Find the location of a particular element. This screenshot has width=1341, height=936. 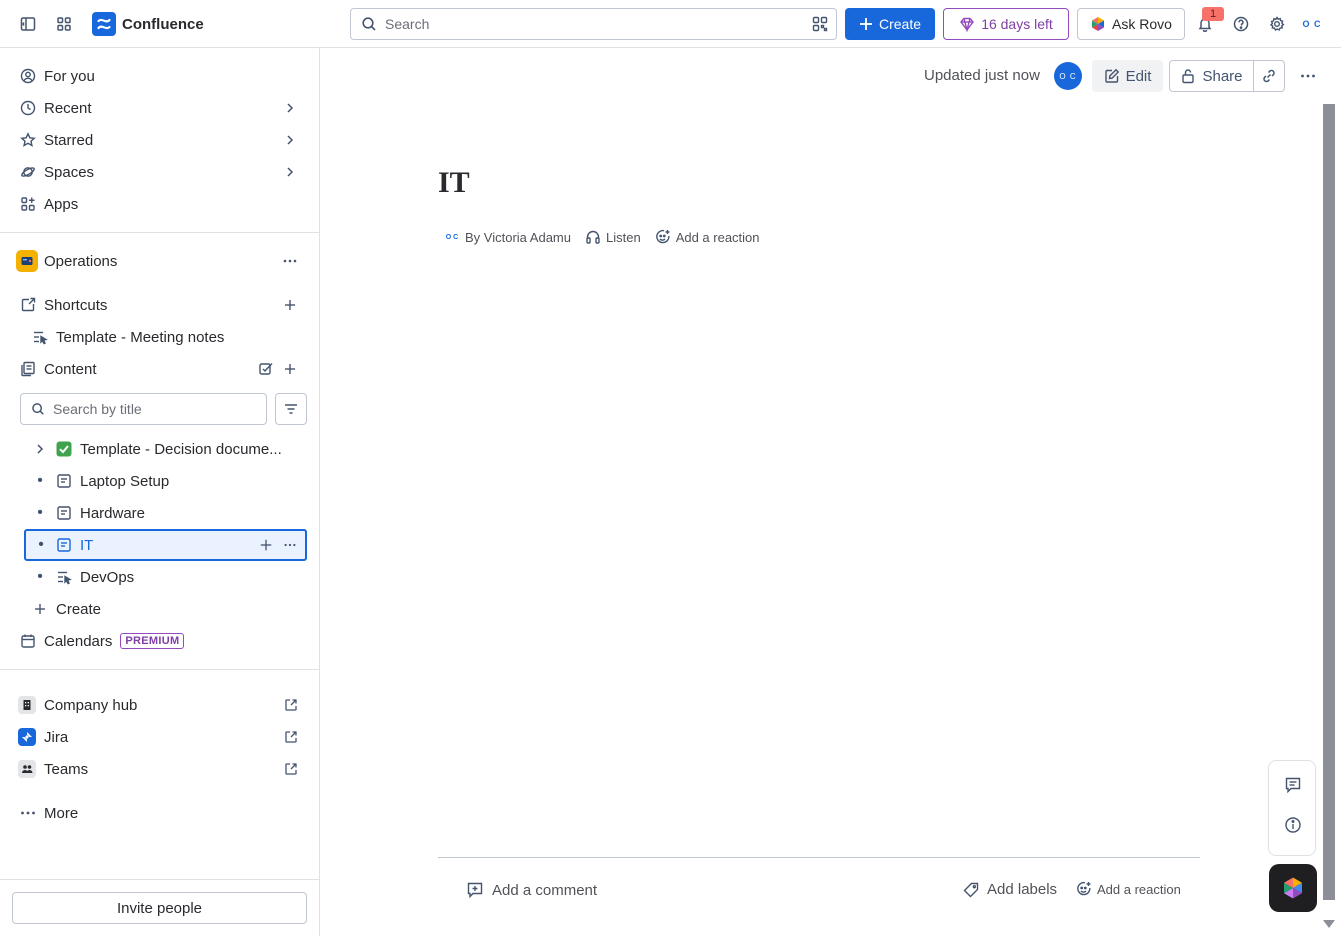

copy-link-button is located at coordinates (1269, 76).